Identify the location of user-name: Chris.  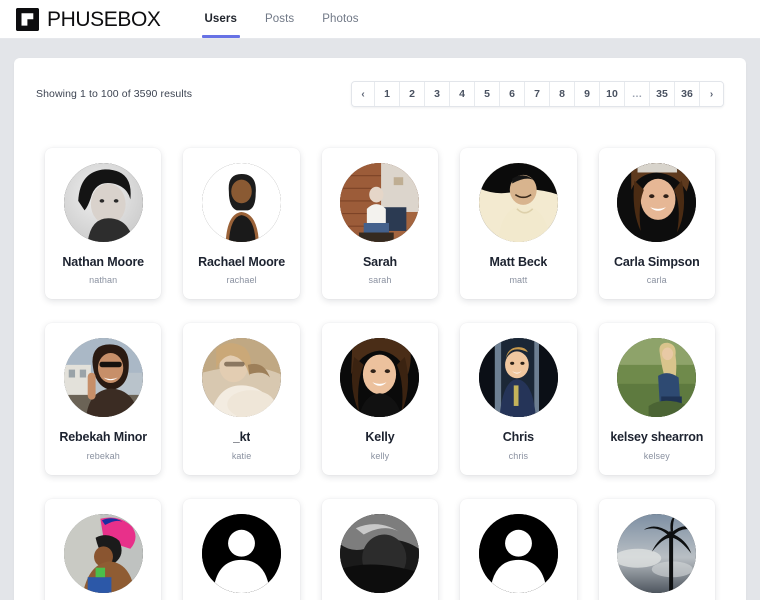
(518, 437).